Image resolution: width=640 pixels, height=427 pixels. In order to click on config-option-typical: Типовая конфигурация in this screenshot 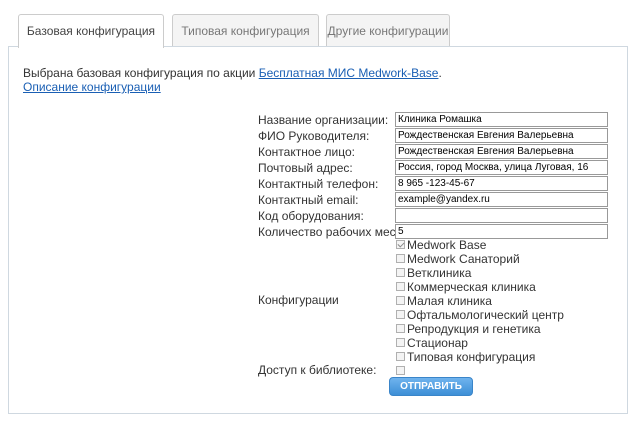, I will do `click(465, 357)`.